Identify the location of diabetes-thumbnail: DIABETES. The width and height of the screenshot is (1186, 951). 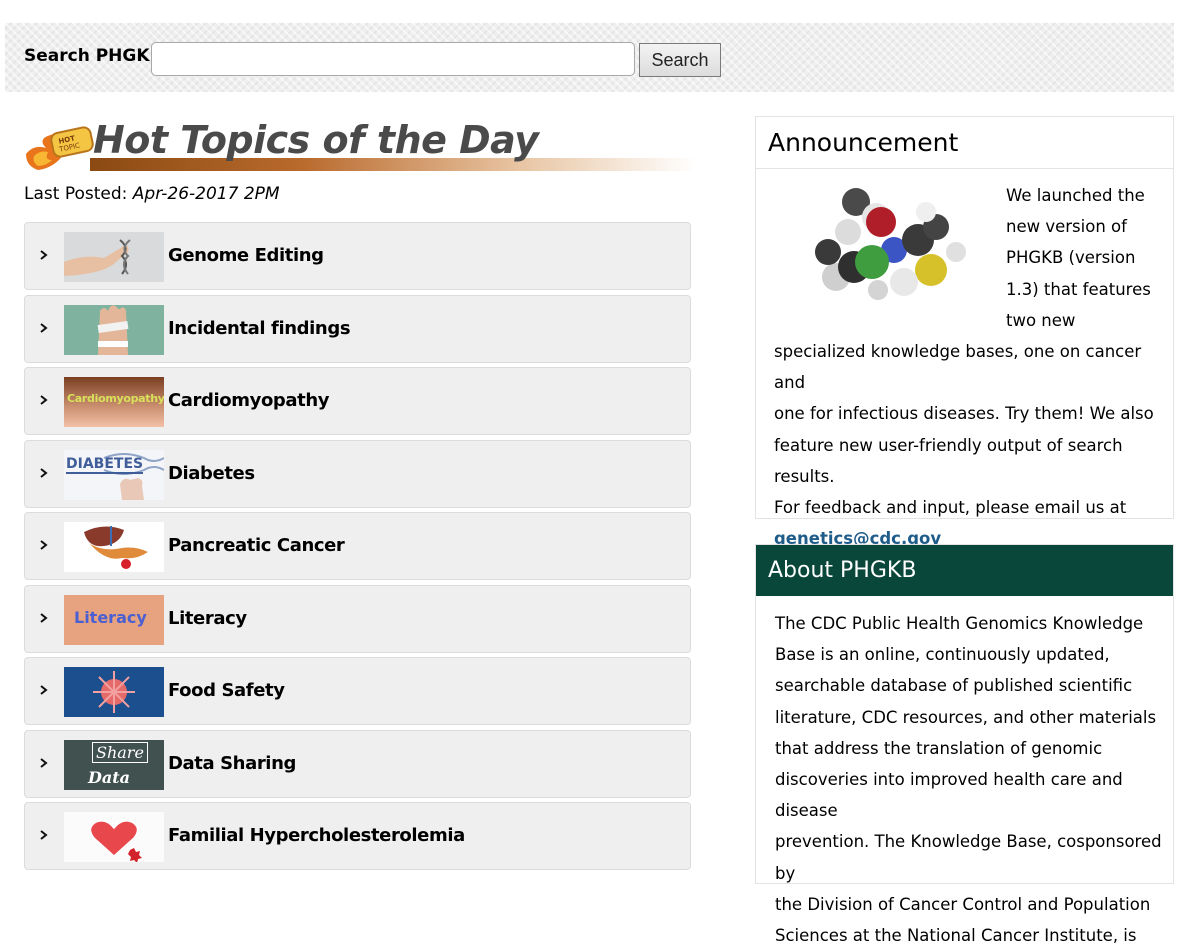
(114, 475).